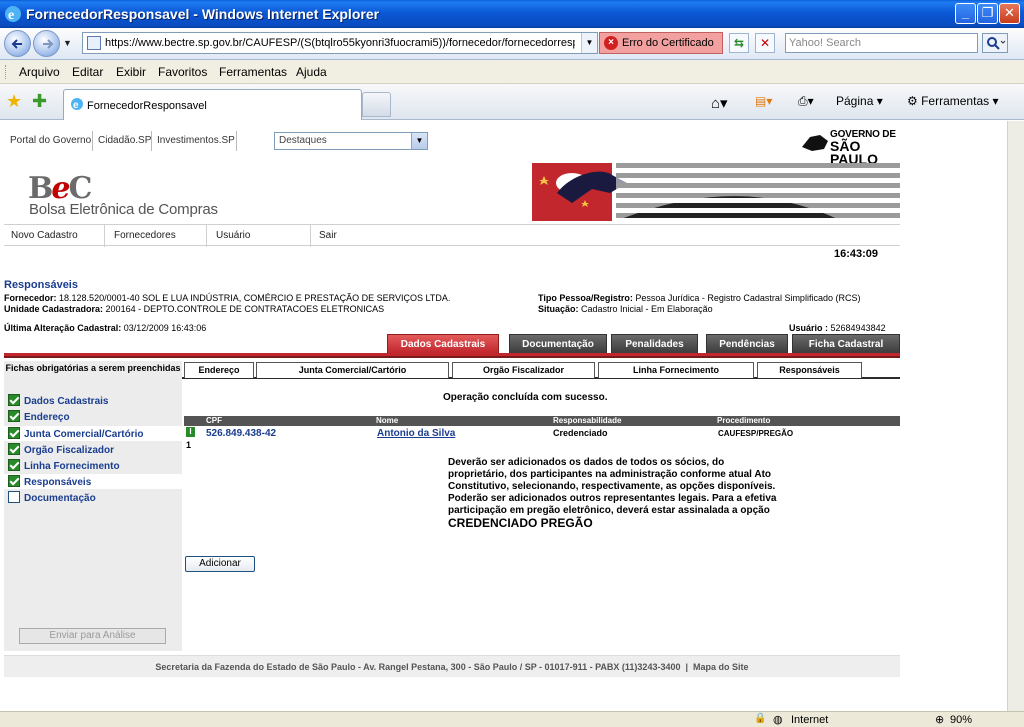 The height and width of the screenshot is (727, 1024). What do you see at coordinates (376, 104) in the screenshot?
I see `new-tab-button` at bounding box center [376, 104].